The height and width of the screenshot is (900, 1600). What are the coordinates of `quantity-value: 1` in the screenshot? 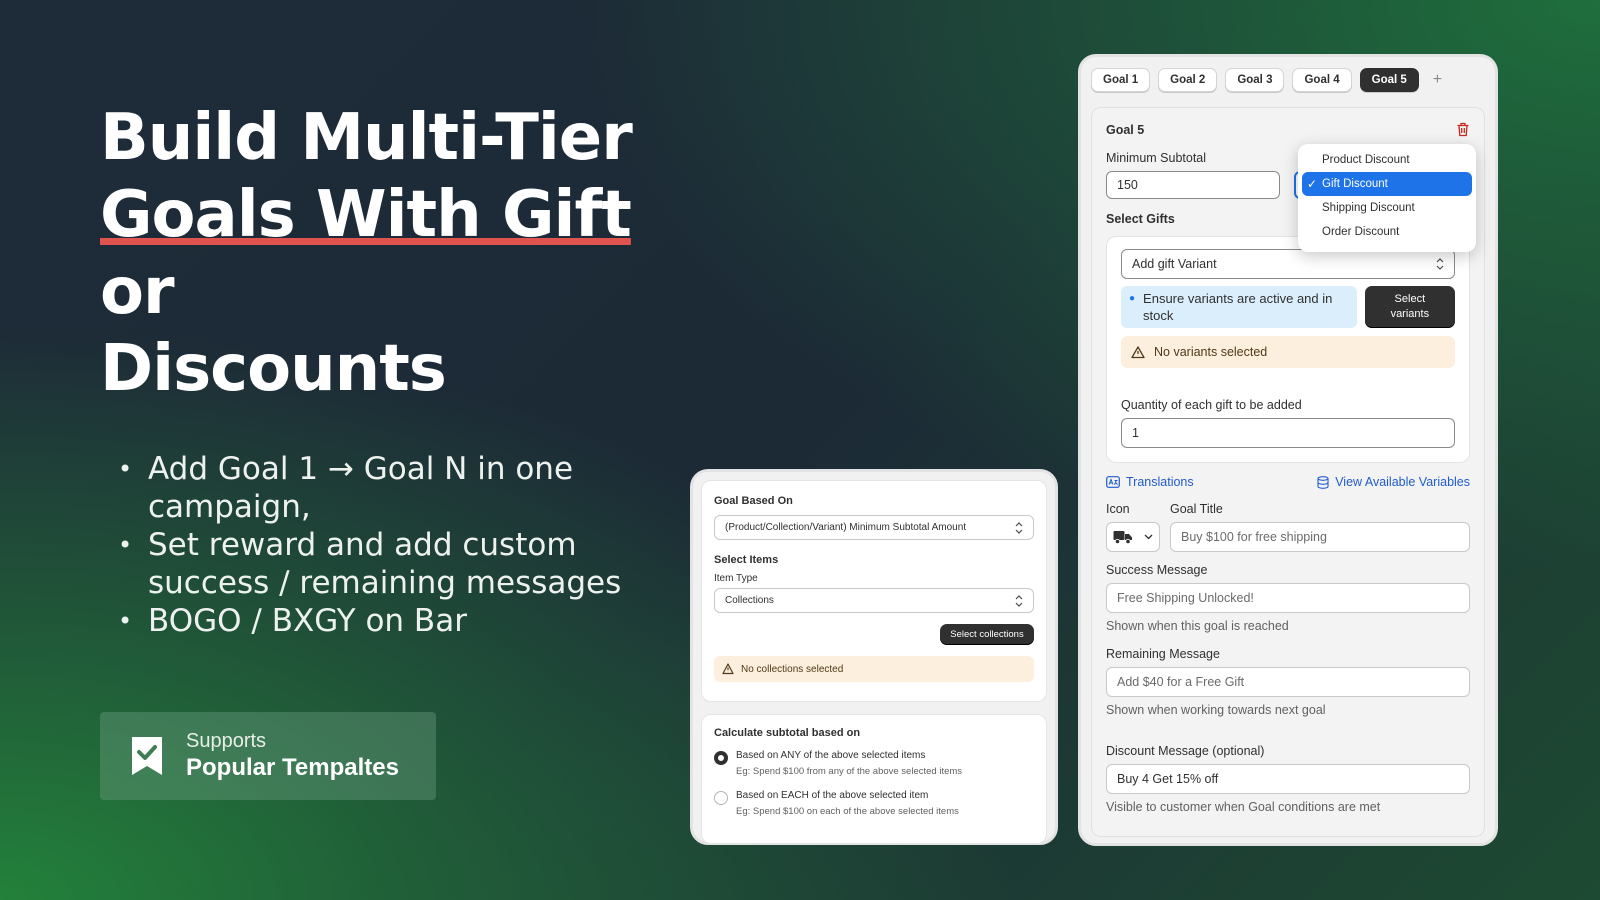 It's located at (1135, 433).